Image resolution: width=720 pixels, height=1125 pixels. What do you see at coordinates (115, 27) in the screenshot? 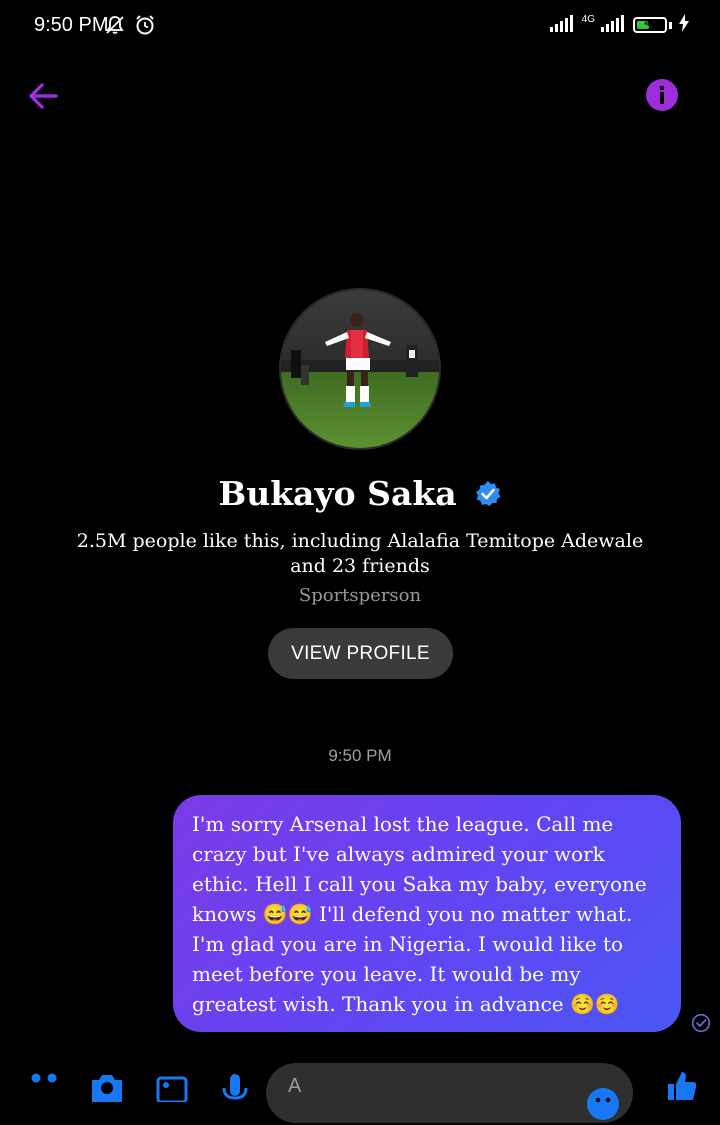
I see `muted-bell-icon` at bounding box center [115, 27].